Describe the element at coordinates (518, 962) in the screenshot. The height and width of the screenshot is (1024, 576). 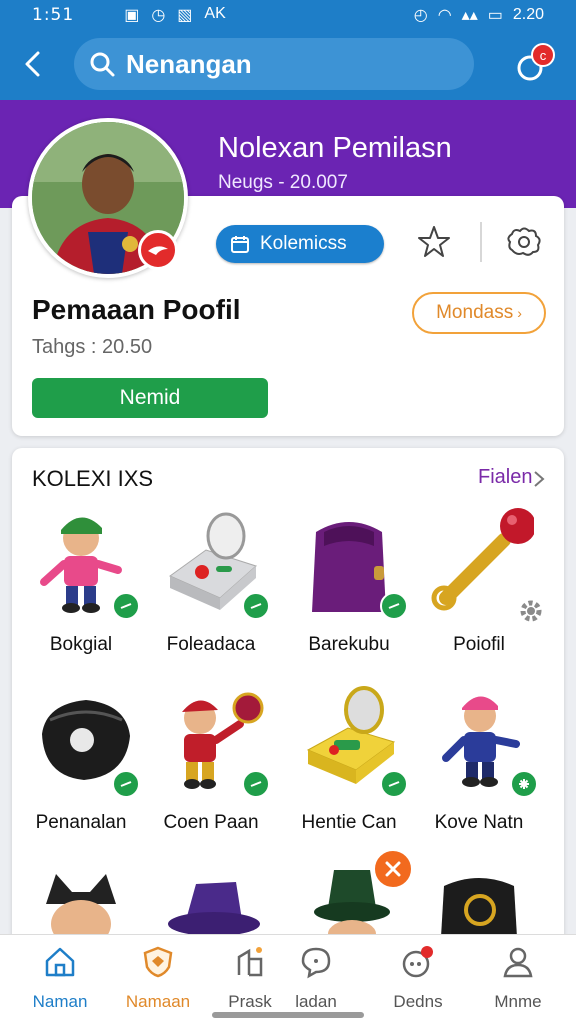
I see `user-icon` at that location.